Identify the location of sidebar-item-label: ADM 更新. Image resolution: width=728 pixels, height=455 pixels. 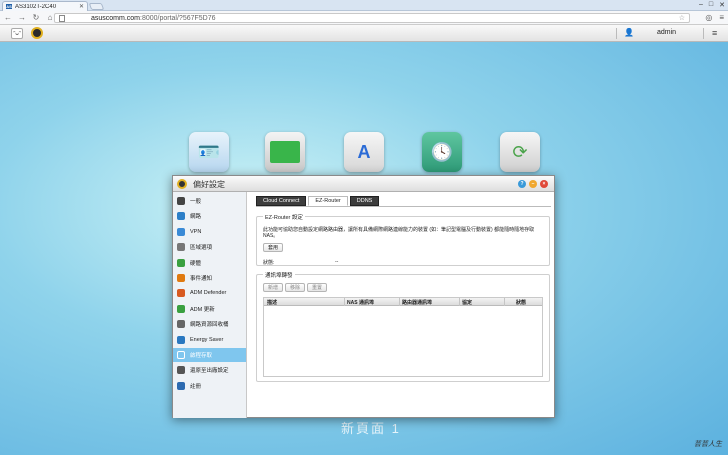
(202, 309).